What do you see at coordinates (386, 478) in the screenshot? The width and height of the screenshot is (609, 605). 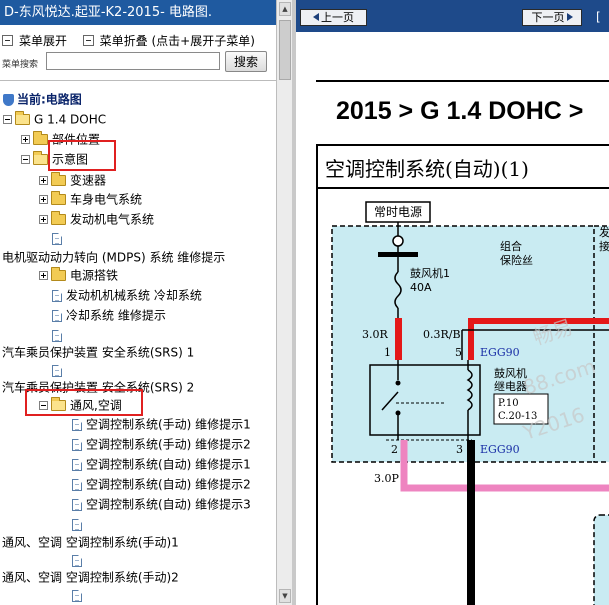 I see `wire-label: 3.0P` at bounding box center [386, 478].